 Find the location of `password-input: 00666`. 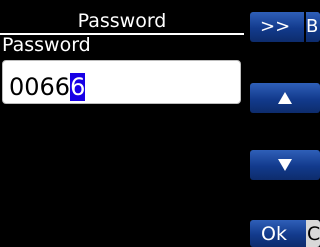

password-input: 00666 is located at coordinates (121, 82).